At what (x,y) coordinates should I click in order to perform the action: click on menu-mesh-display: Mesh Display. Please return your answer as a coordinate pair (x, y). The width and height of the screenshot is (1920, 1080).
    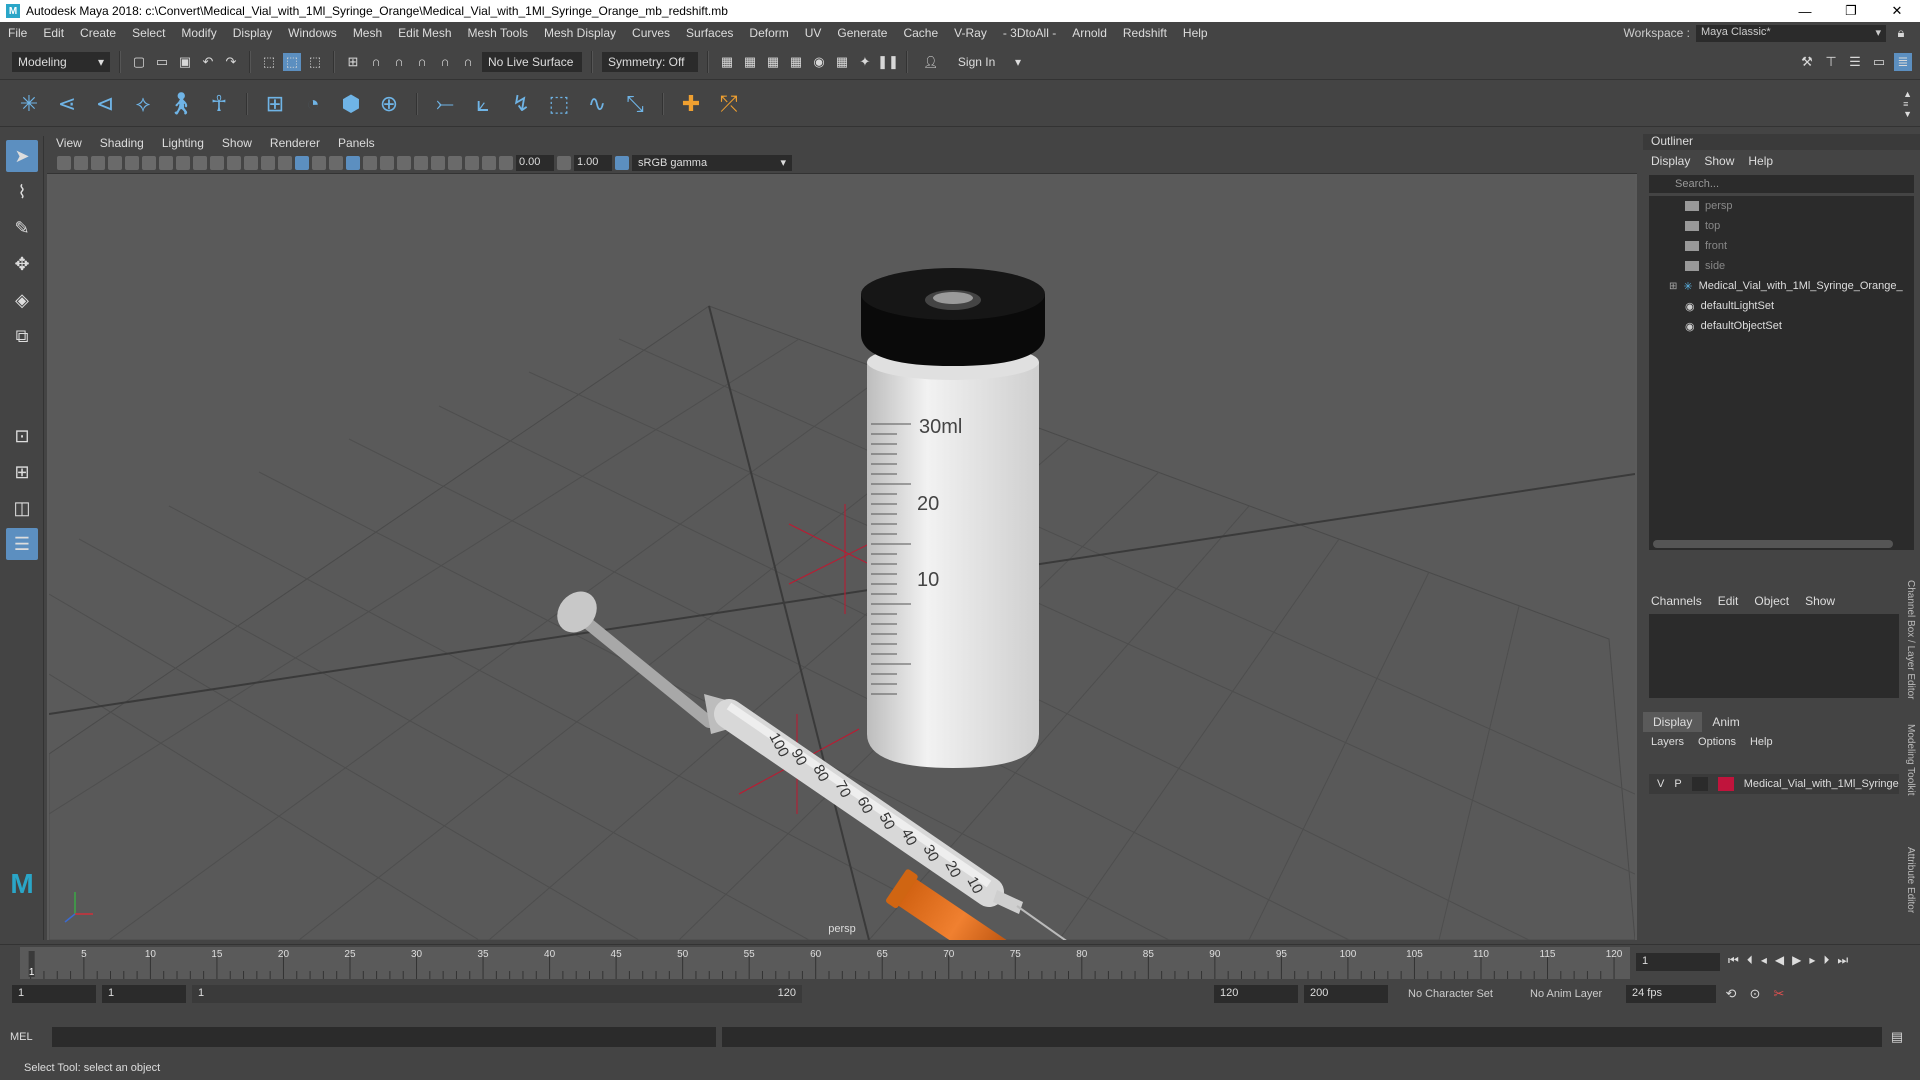
    Looking at the image, I should click on (580, 33).